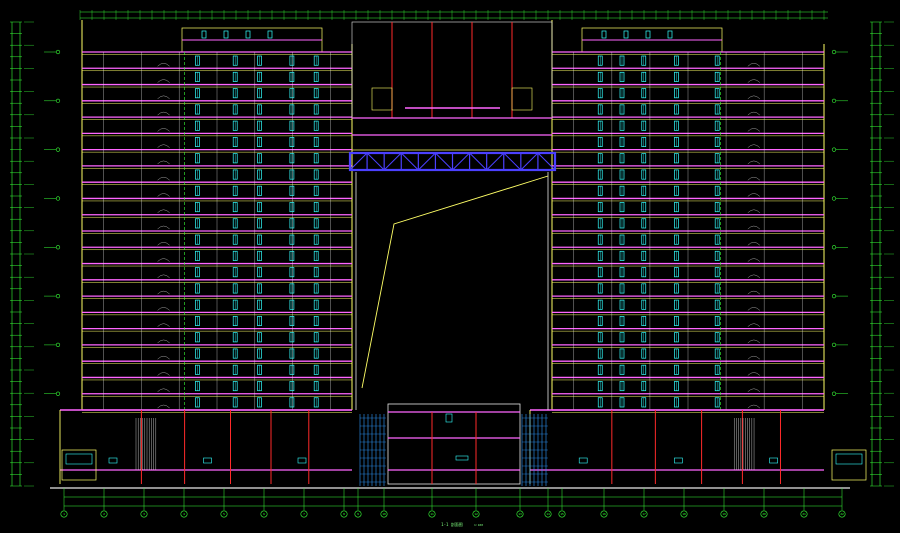 This screenshot has width=900, height=533. Describe the element at coordinates (604, 514) in the screenshot. I see `axis-label: 16` at that location.